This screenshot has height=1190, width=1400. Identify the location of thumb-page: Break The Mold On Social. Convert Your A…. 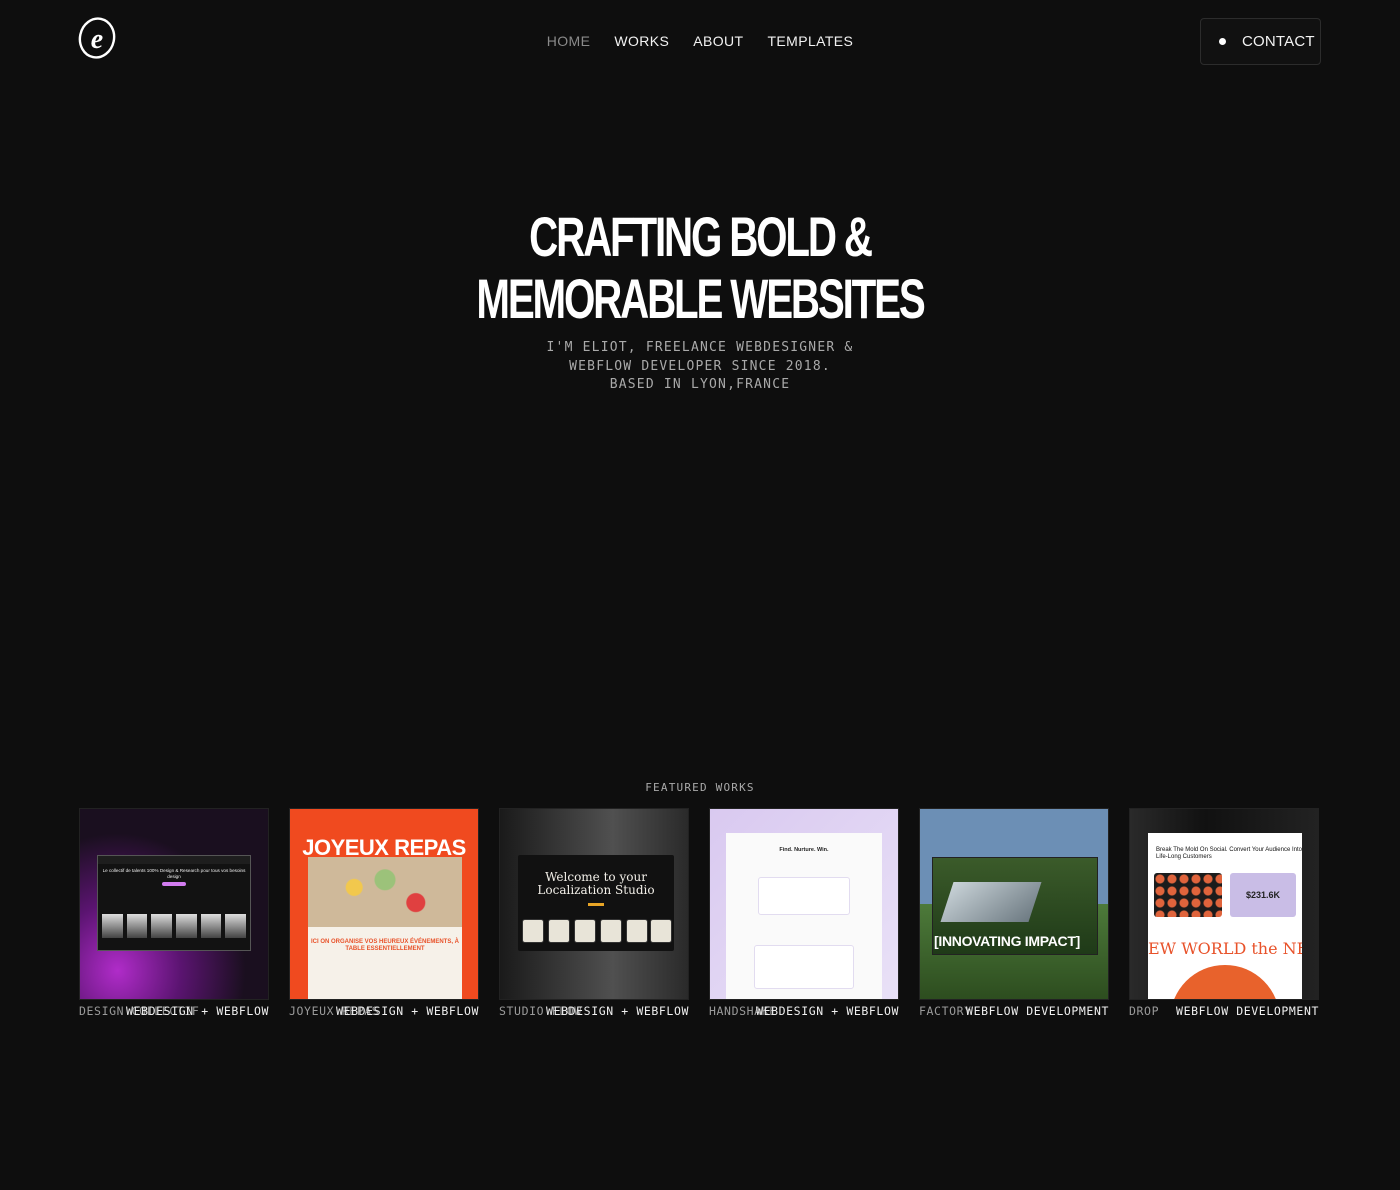
(1225, 916).